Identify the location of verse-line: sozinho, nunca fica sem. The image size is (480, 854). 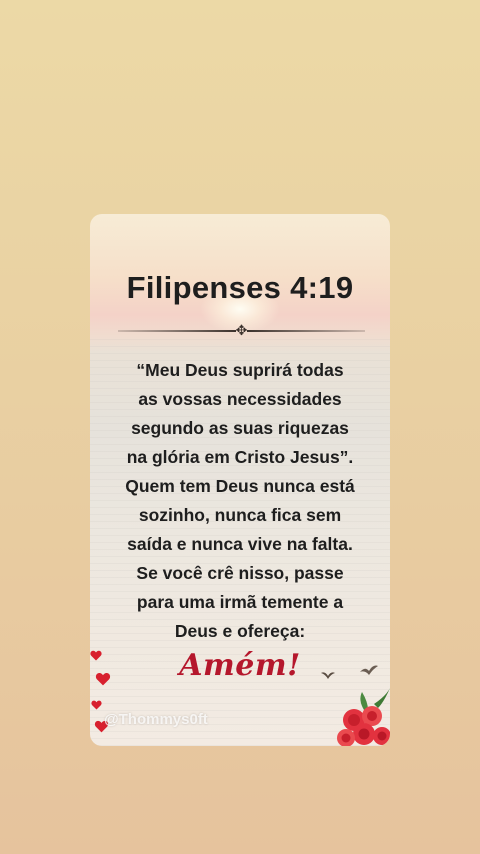
(240, 515).